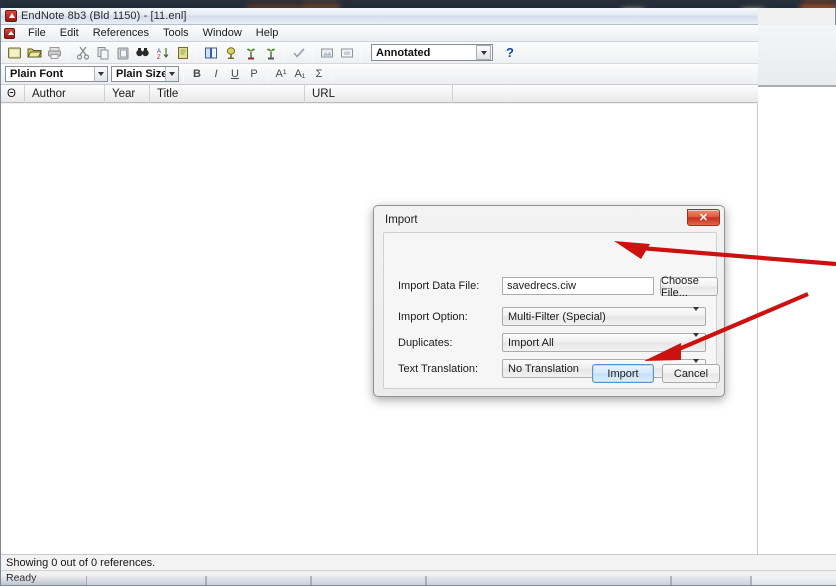 The width and height of the screenshot is (836, 586). I want to click on document-icon, so click(9, 33).